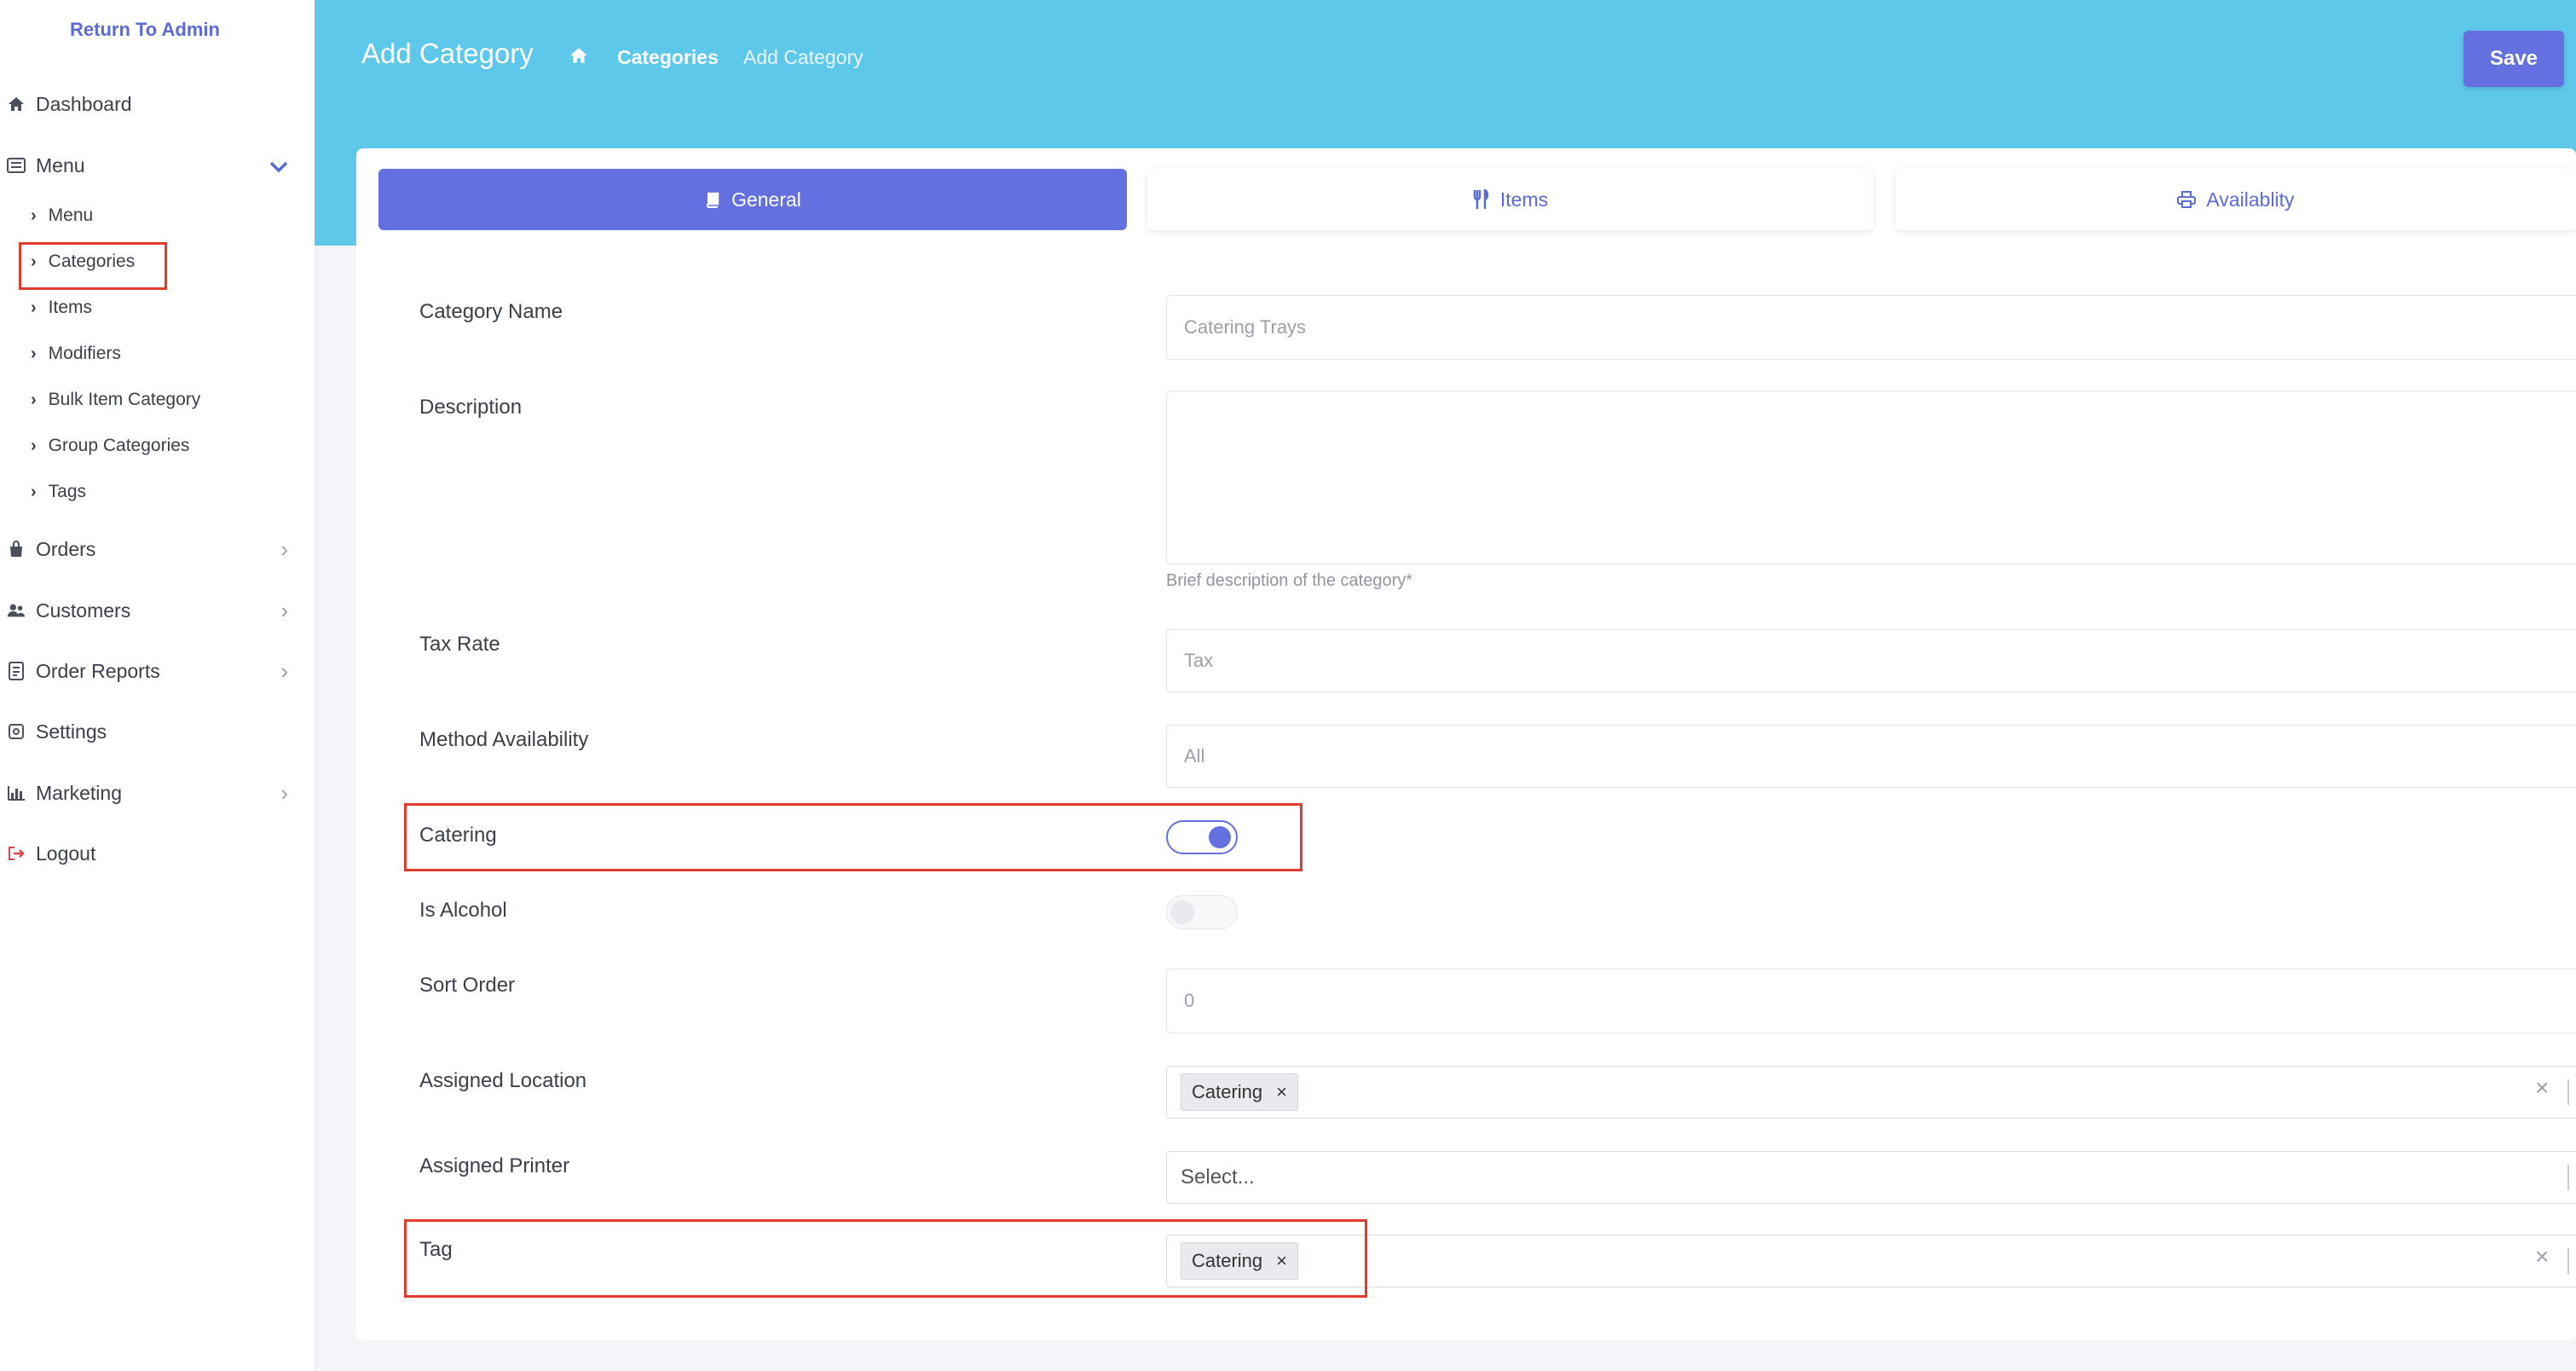  What do you see at coordinates (1871, 1261) in the screenshot?
I see `tag-select: Catering ×` at bounding box center [1871, 1261].